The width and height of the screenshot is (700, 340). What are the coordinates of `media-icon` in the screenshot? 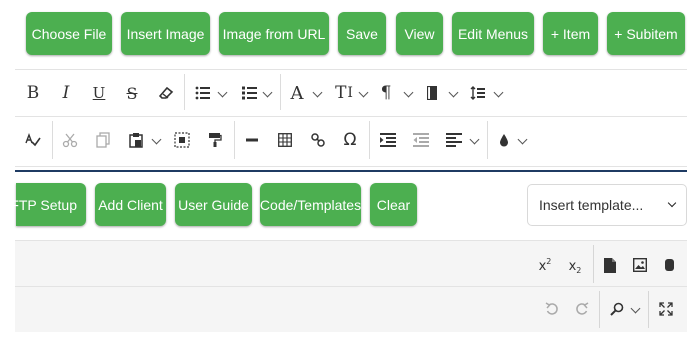 It's located at (668, 265).